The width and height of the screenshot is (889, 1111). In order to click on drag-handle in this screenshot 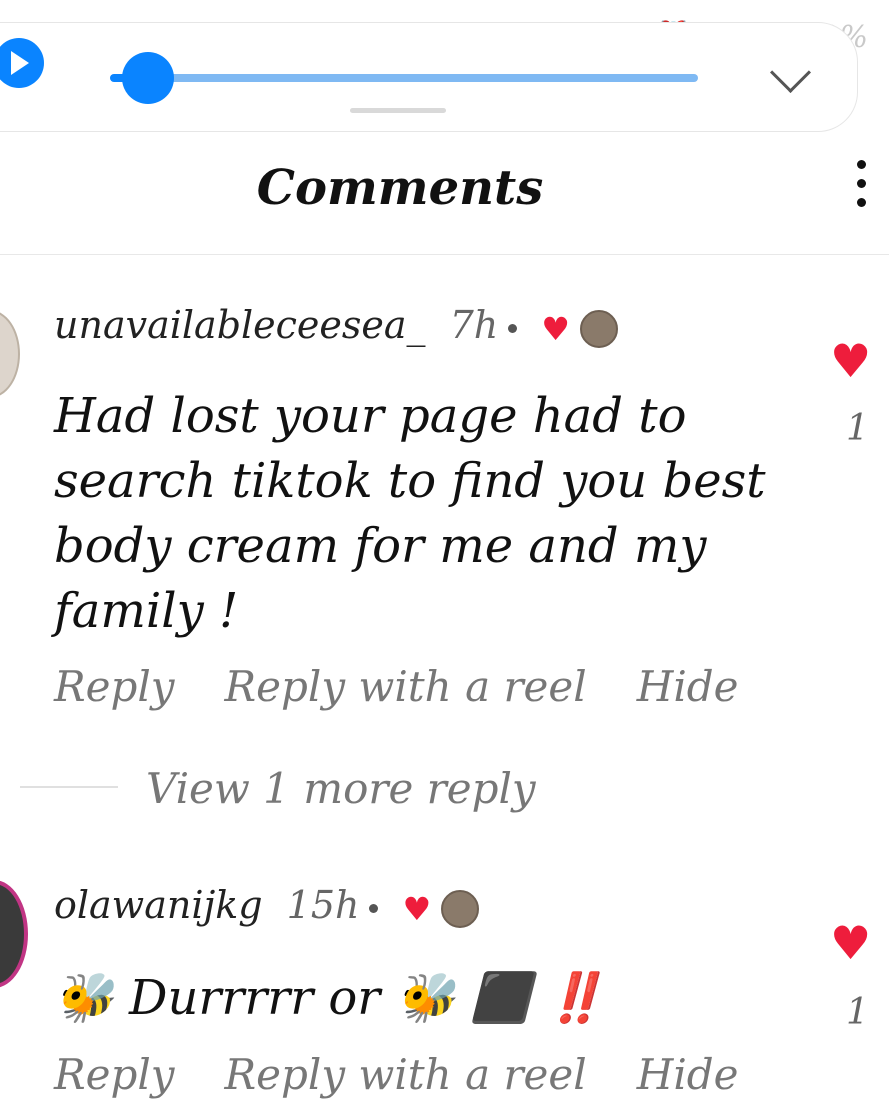, I will do `click(398, 110)`.